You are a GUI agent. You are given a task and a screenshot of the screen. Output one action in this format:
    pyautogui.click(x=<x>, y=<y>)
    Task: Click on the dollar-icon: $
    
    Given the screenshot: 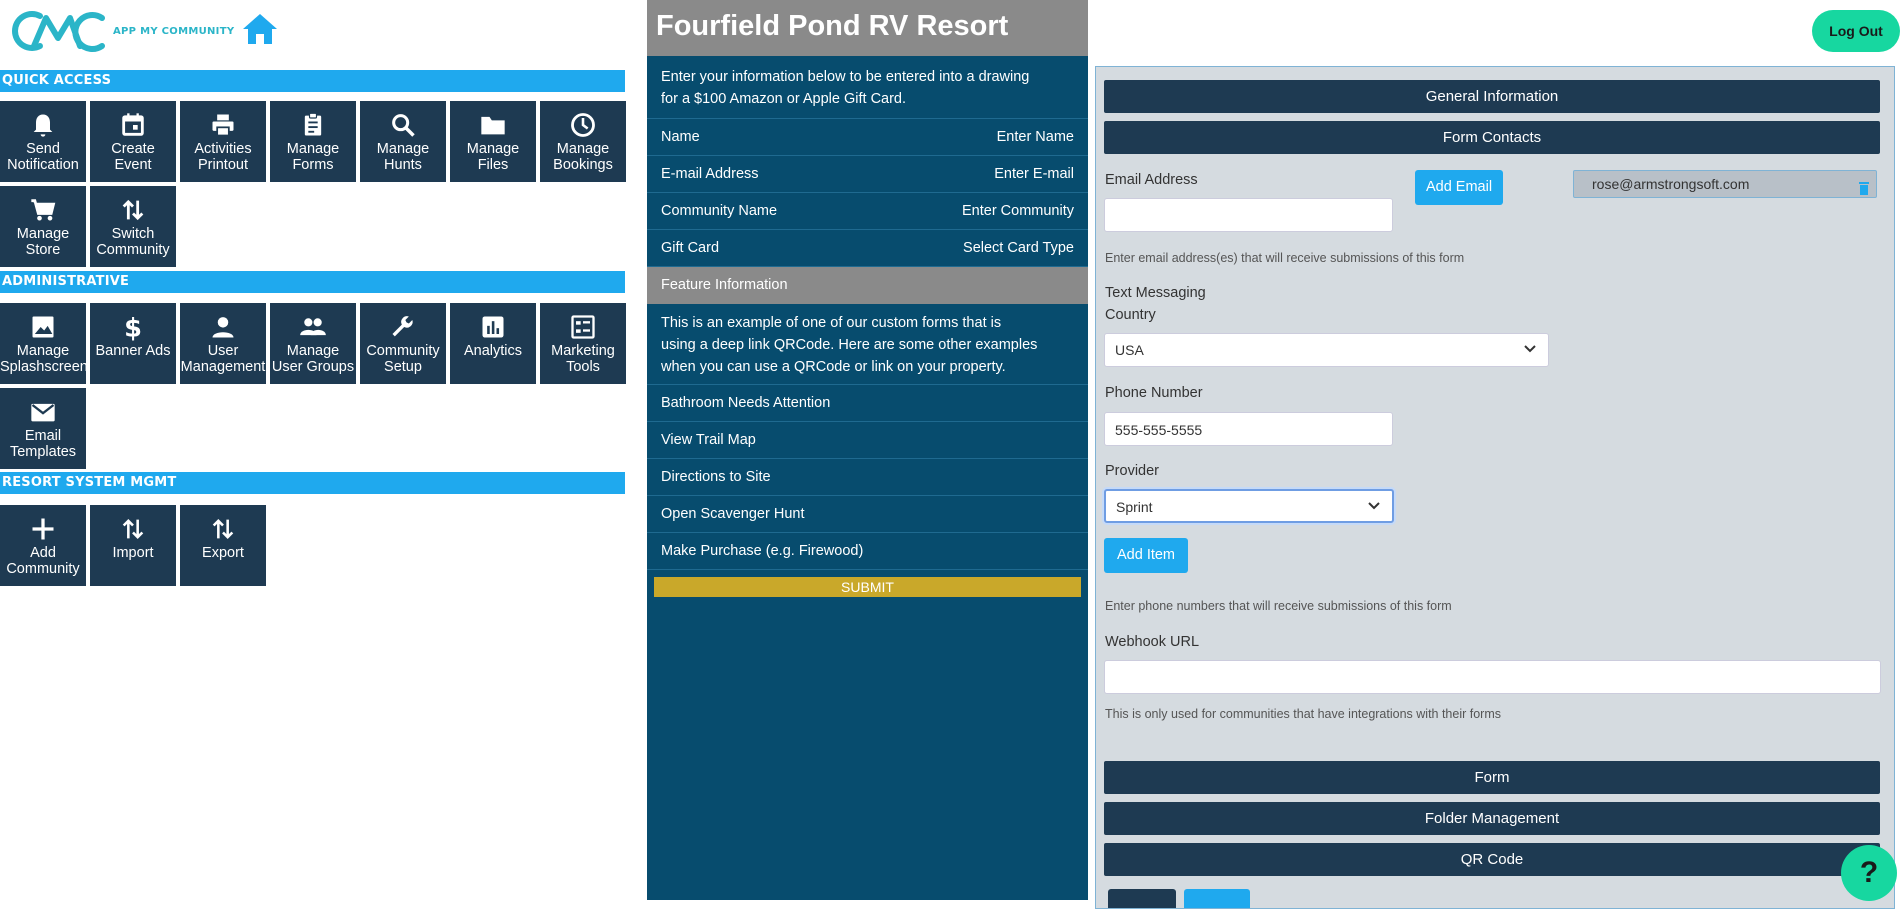 What is the action you would take?
    pyautogui.click(x=133, y=326)
    